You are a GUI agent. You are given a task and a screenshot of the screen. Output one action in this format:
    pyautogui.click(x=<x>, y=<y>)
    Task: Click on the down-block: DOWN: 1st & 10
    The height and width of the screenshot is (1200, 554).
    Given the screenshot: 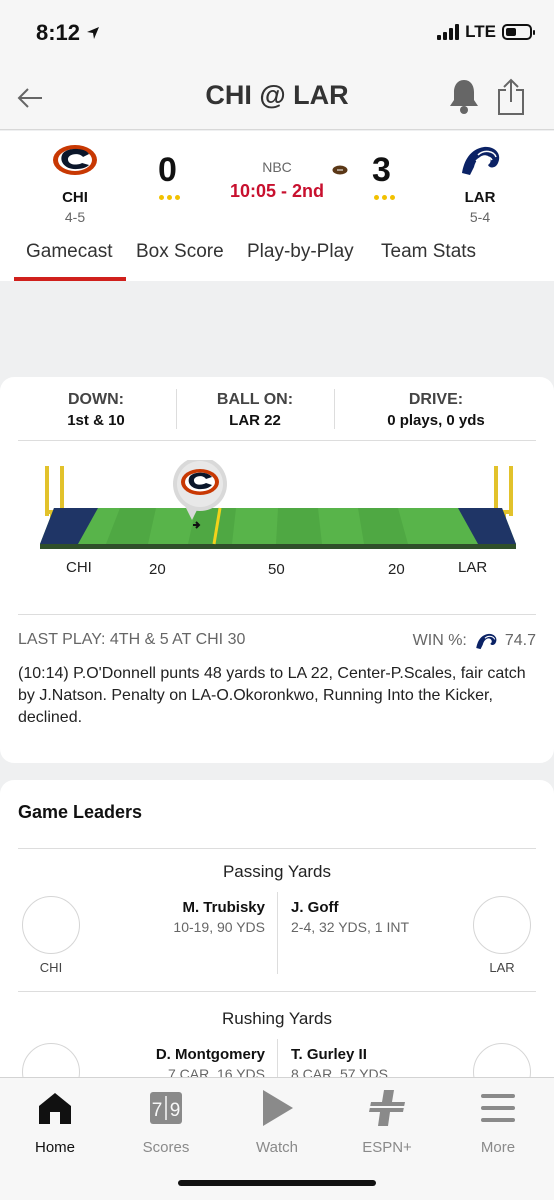 What is the action you would take?
    pyautogui.click(x=96, y=410)
    